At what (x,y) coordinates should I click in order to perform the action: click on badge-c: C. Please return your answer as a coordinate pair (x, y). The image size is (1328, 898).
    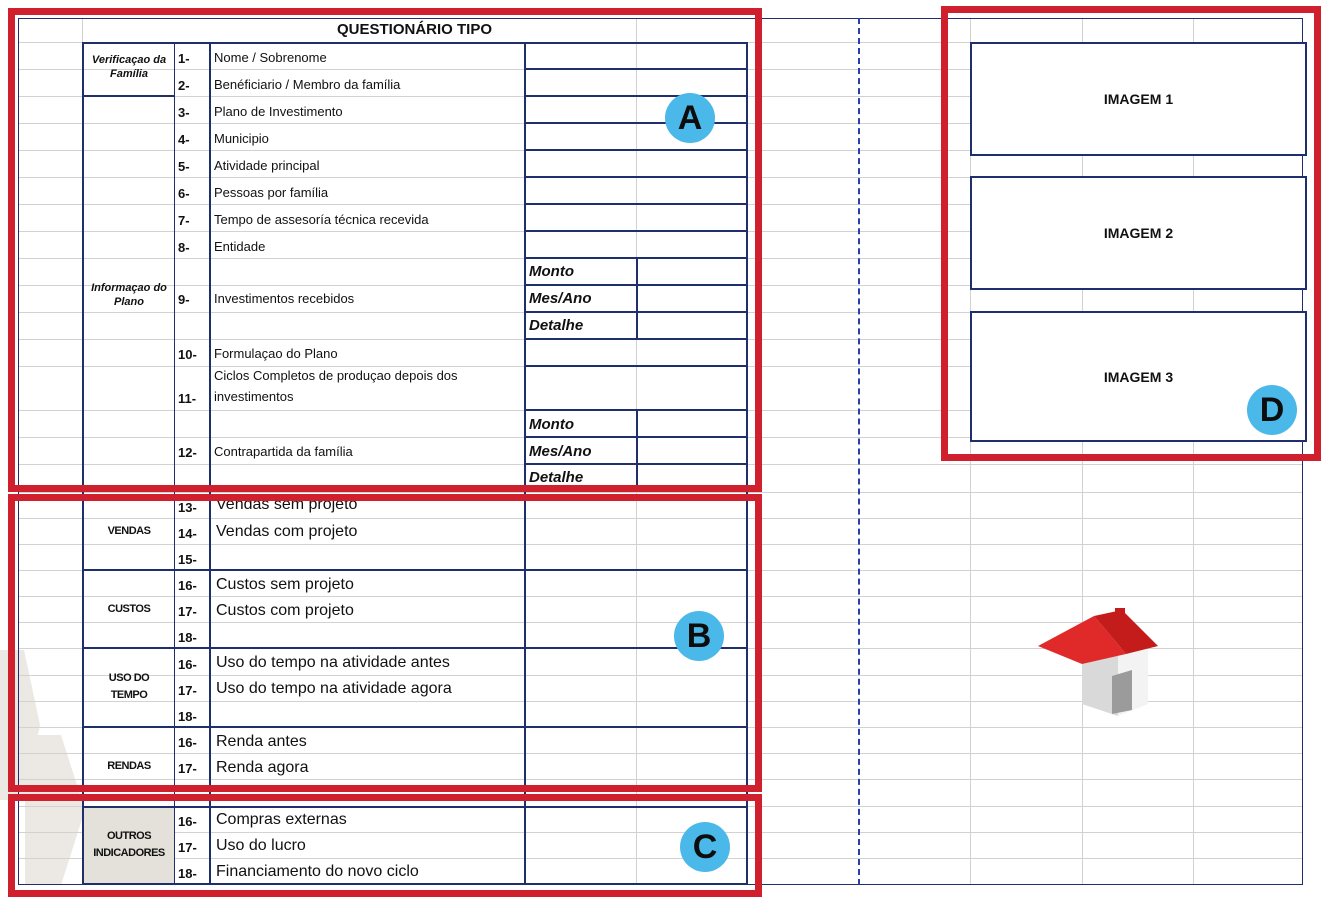
    Looking at the image, I should click on (705, 847).